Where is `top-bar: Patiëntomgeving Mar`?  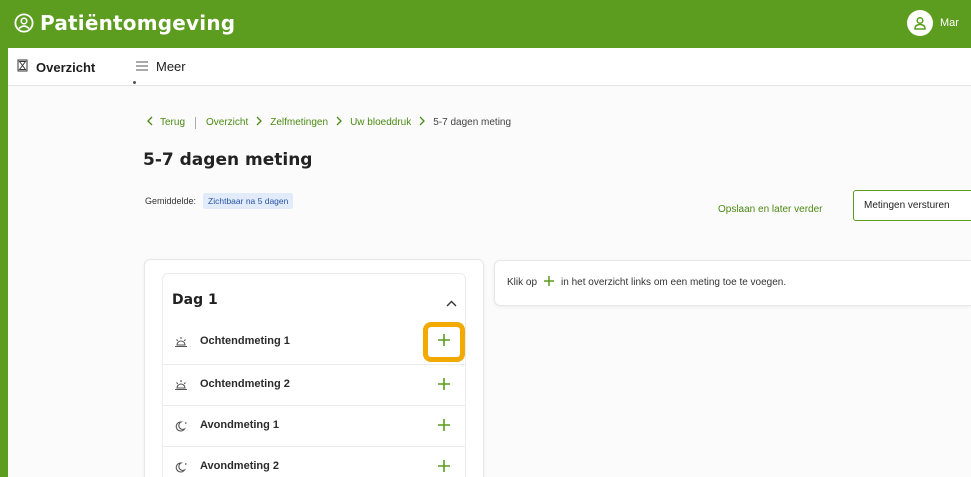
top-bar: Patiëntomgeving Mar is located at coordinates (485, 24).